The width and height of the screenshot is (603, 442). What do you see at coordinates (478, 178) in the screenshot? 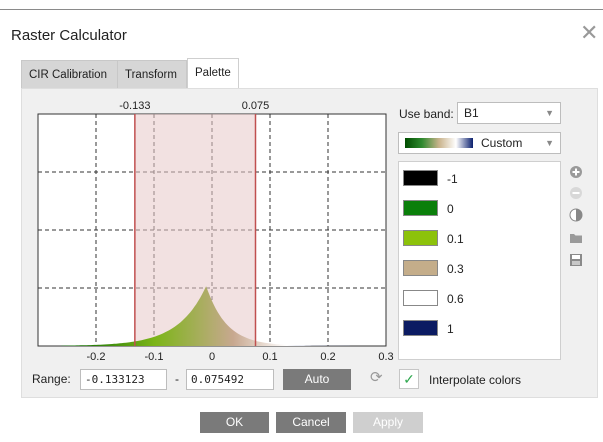
I see `palette-item: -1` at bounding box center [478, 178].